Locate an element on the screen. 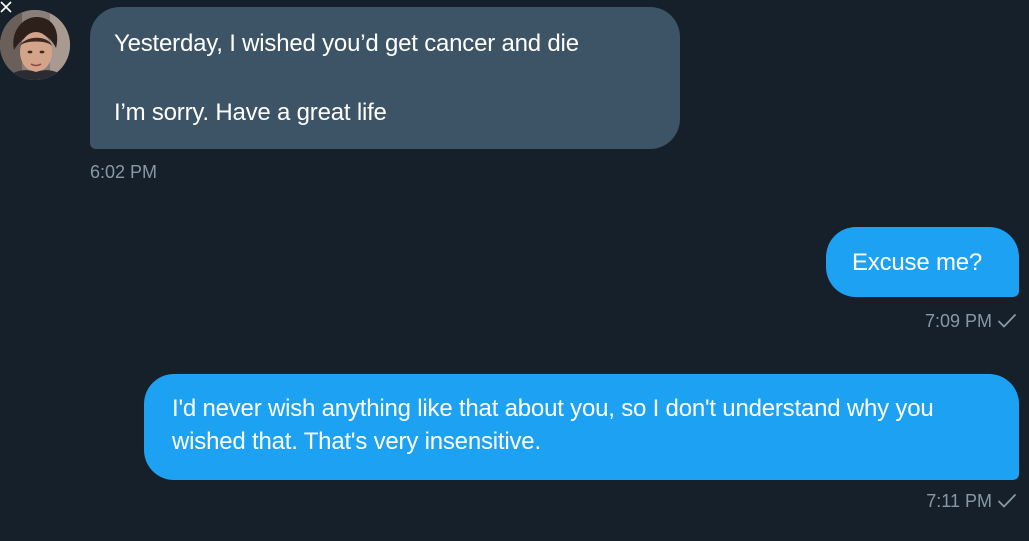  timestamp-text: 6:02 PM is located at coordinates (124, 172).